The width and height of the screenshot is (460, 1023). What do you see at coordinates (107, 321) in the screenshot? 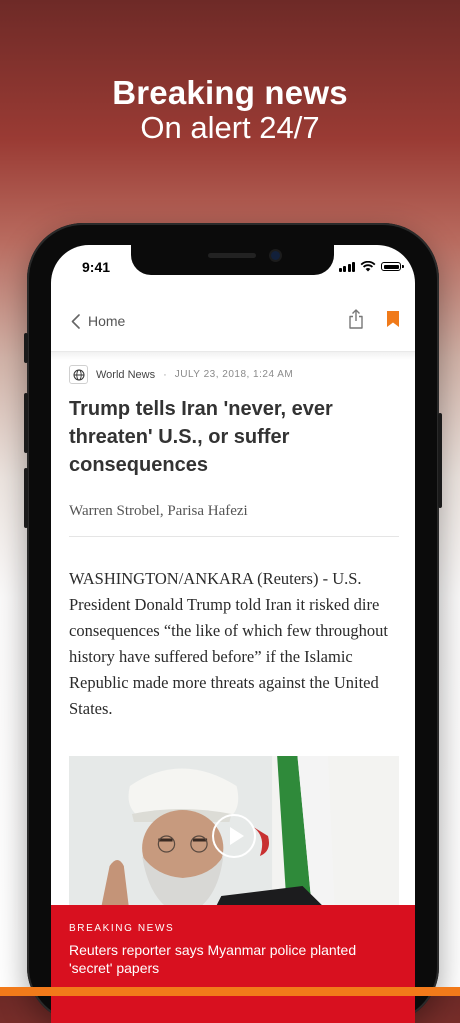
I see `back-label: Home` at bounding box center [107, 321].